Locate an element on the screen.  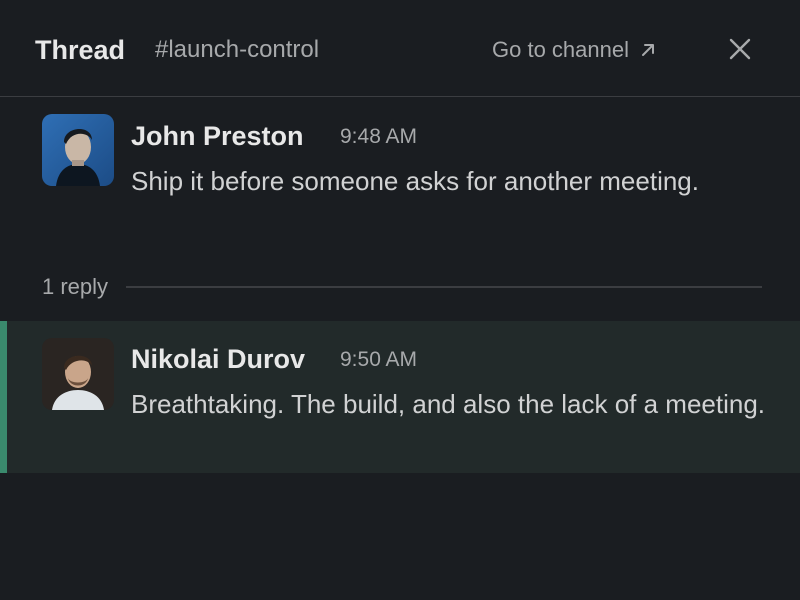
message-timestamp: 9:48 AM is located at coordinates (378, 137).